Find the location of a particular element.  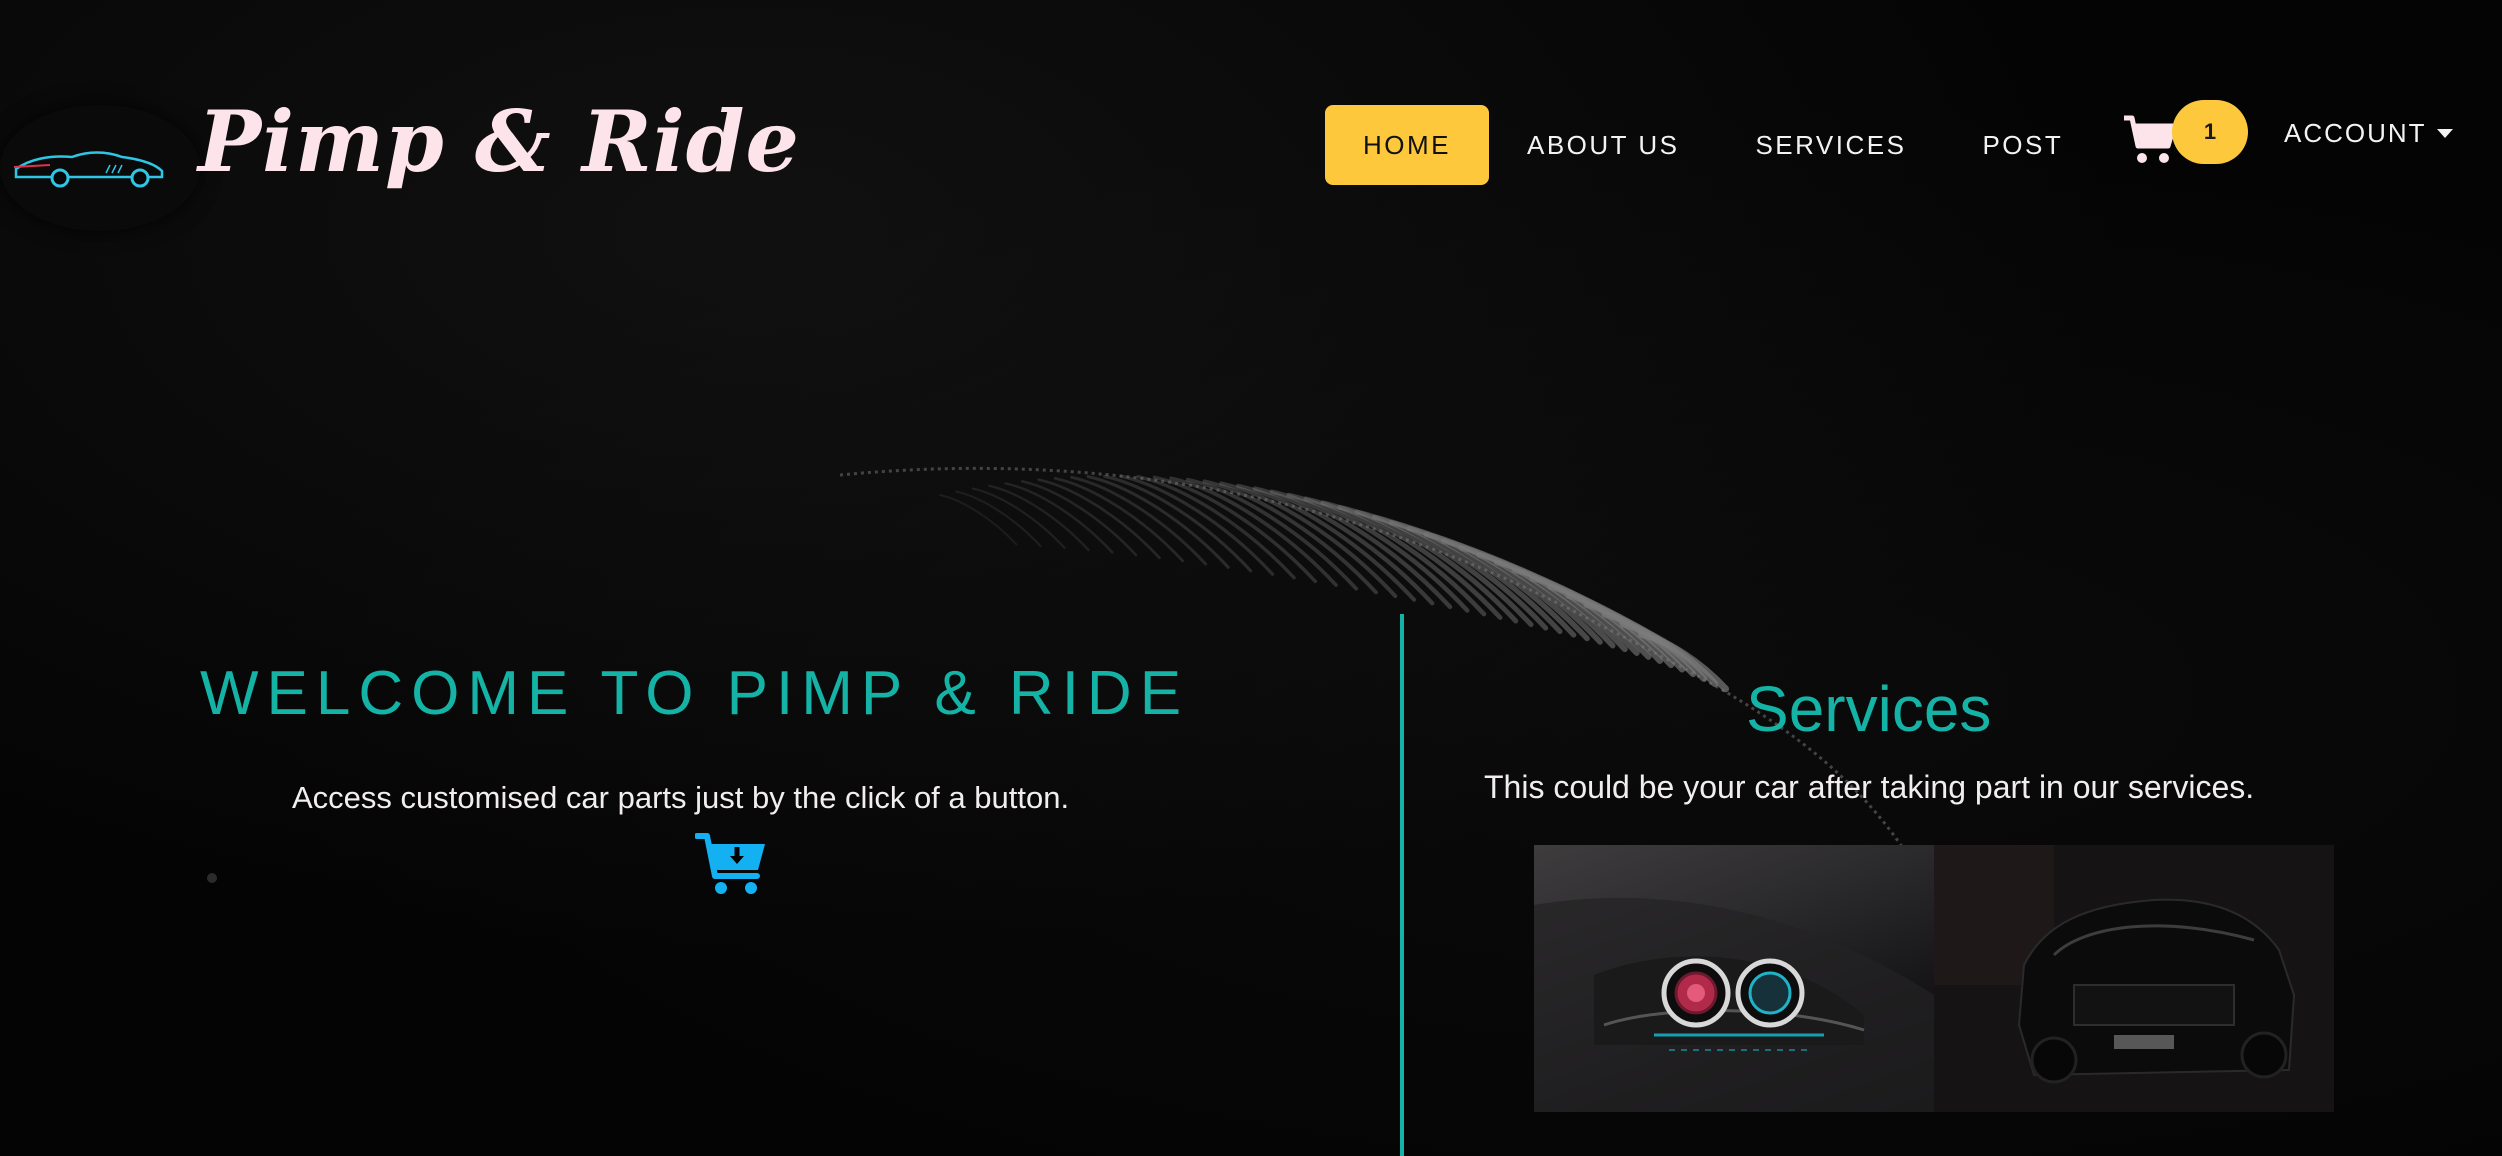

nav-services: SERVICES is located at coordinates (1830, 145).